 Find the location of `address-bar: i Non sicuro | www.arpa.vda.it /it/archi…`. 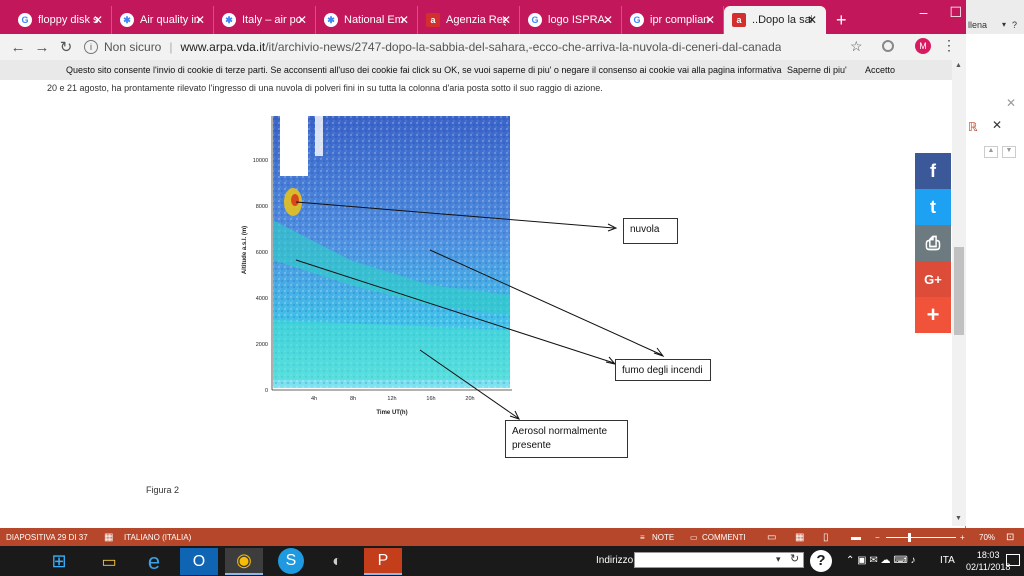

address-bar: i Non sicuro | www.arpa.vda.it /it/archi… is located at coordinates (477, 47).